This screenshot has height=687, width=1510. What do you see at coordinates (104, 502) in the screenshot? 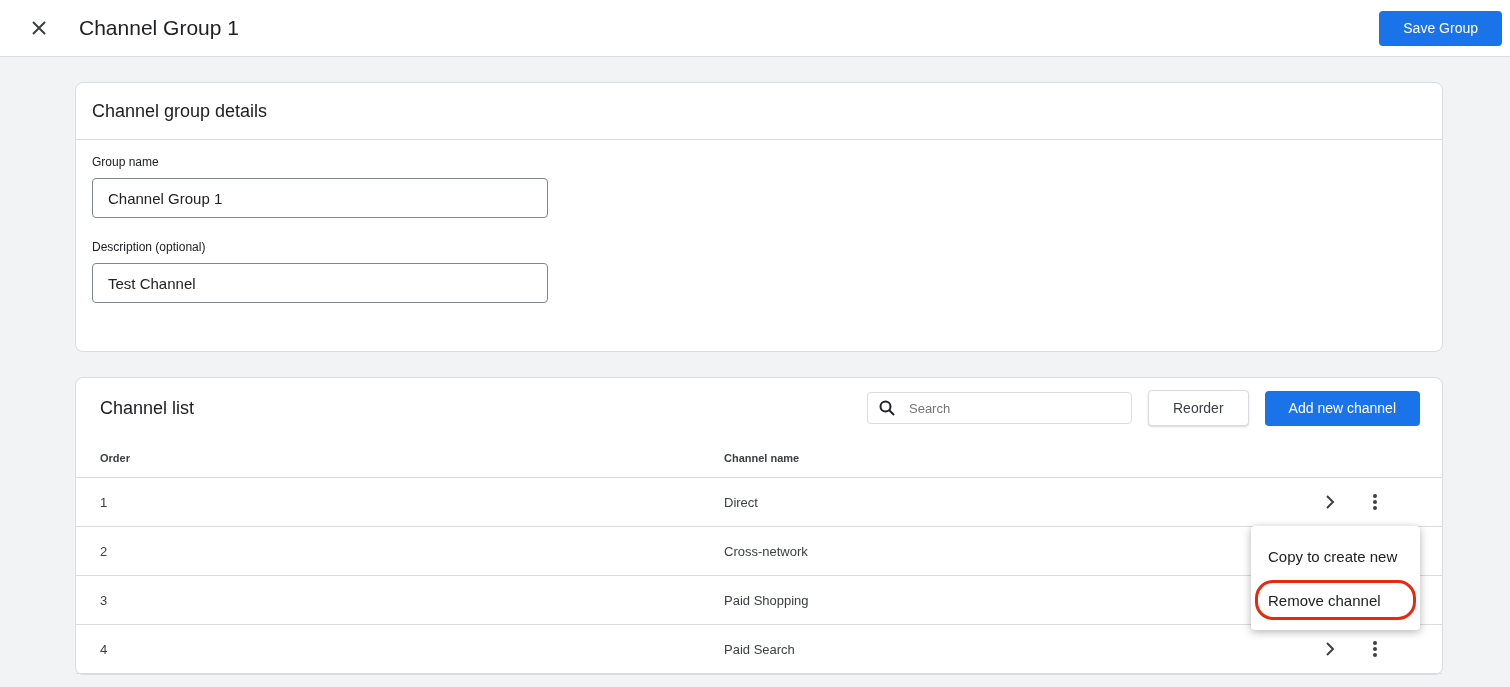
I see `order-cell: 1` at bounding box center [104, 502].